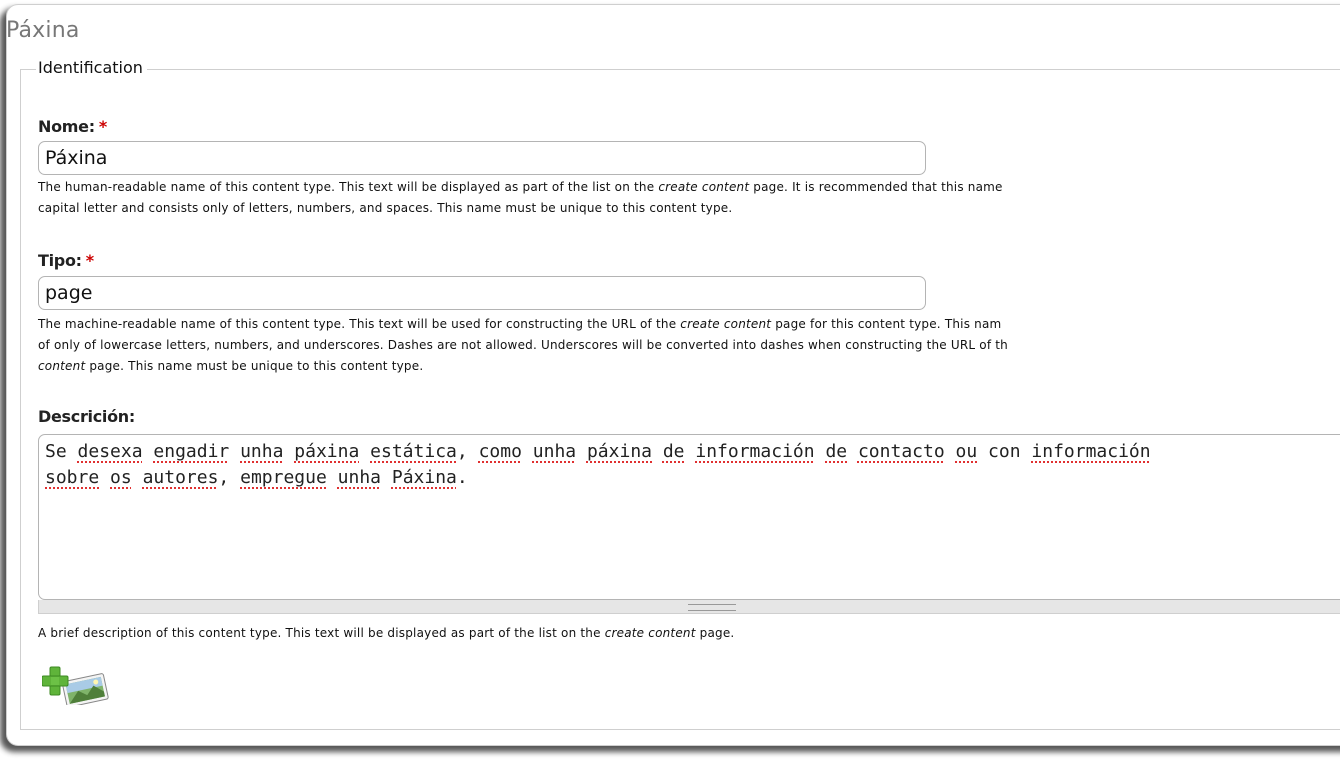 The image size is (1340, 760). What do you see at coordinates (424, 477) in the screenshot?
I see `misspelled-word: Páxina` at bounding box center [424, 477].